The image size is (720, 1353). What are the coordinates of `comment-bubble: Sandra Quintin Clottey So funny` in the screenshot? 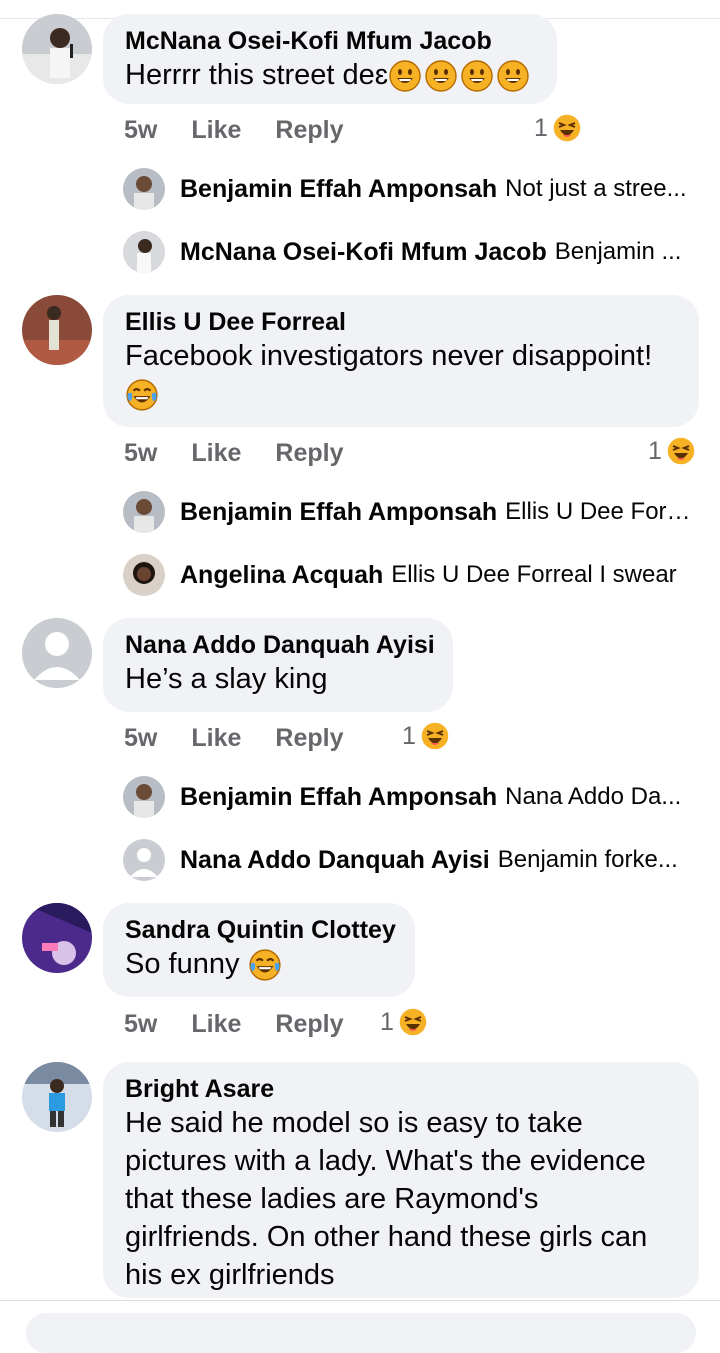 It's located at (259, 950).